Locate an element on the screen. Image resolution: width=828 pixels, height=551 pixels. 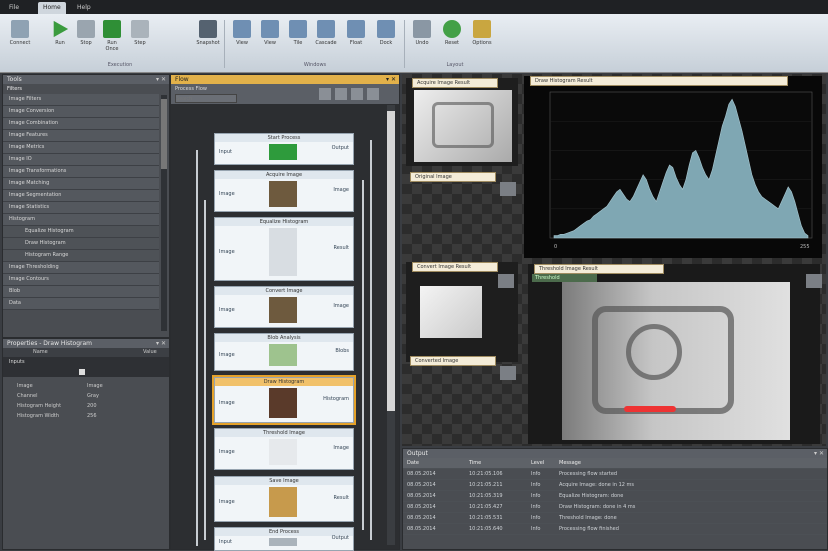
flow-scrollbar is located at coordinates (391, 325).